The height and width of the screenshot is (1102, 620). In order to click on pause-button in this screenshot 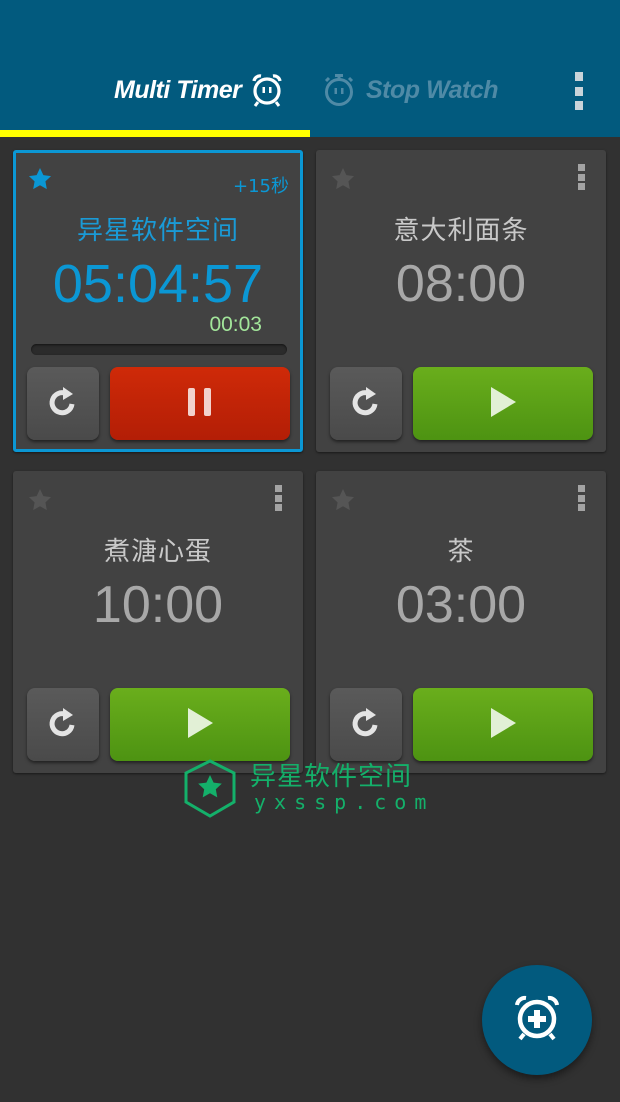, I will do `click(200, 403)`.